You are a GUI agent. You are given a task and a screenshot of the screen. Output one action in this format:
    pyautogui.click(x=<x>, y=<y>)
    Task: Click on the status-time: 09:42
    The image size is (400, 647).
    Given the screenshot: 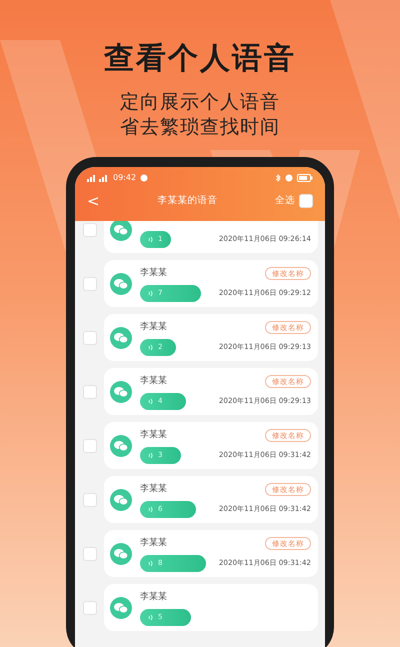 What is the action you would take?
    pyautogui.click(x=124, y=178)
    